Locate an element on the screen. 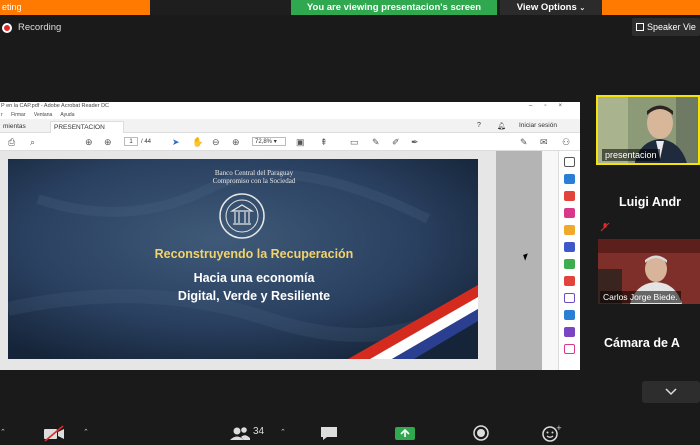  combine-icon is located at coordinates (569, 247).